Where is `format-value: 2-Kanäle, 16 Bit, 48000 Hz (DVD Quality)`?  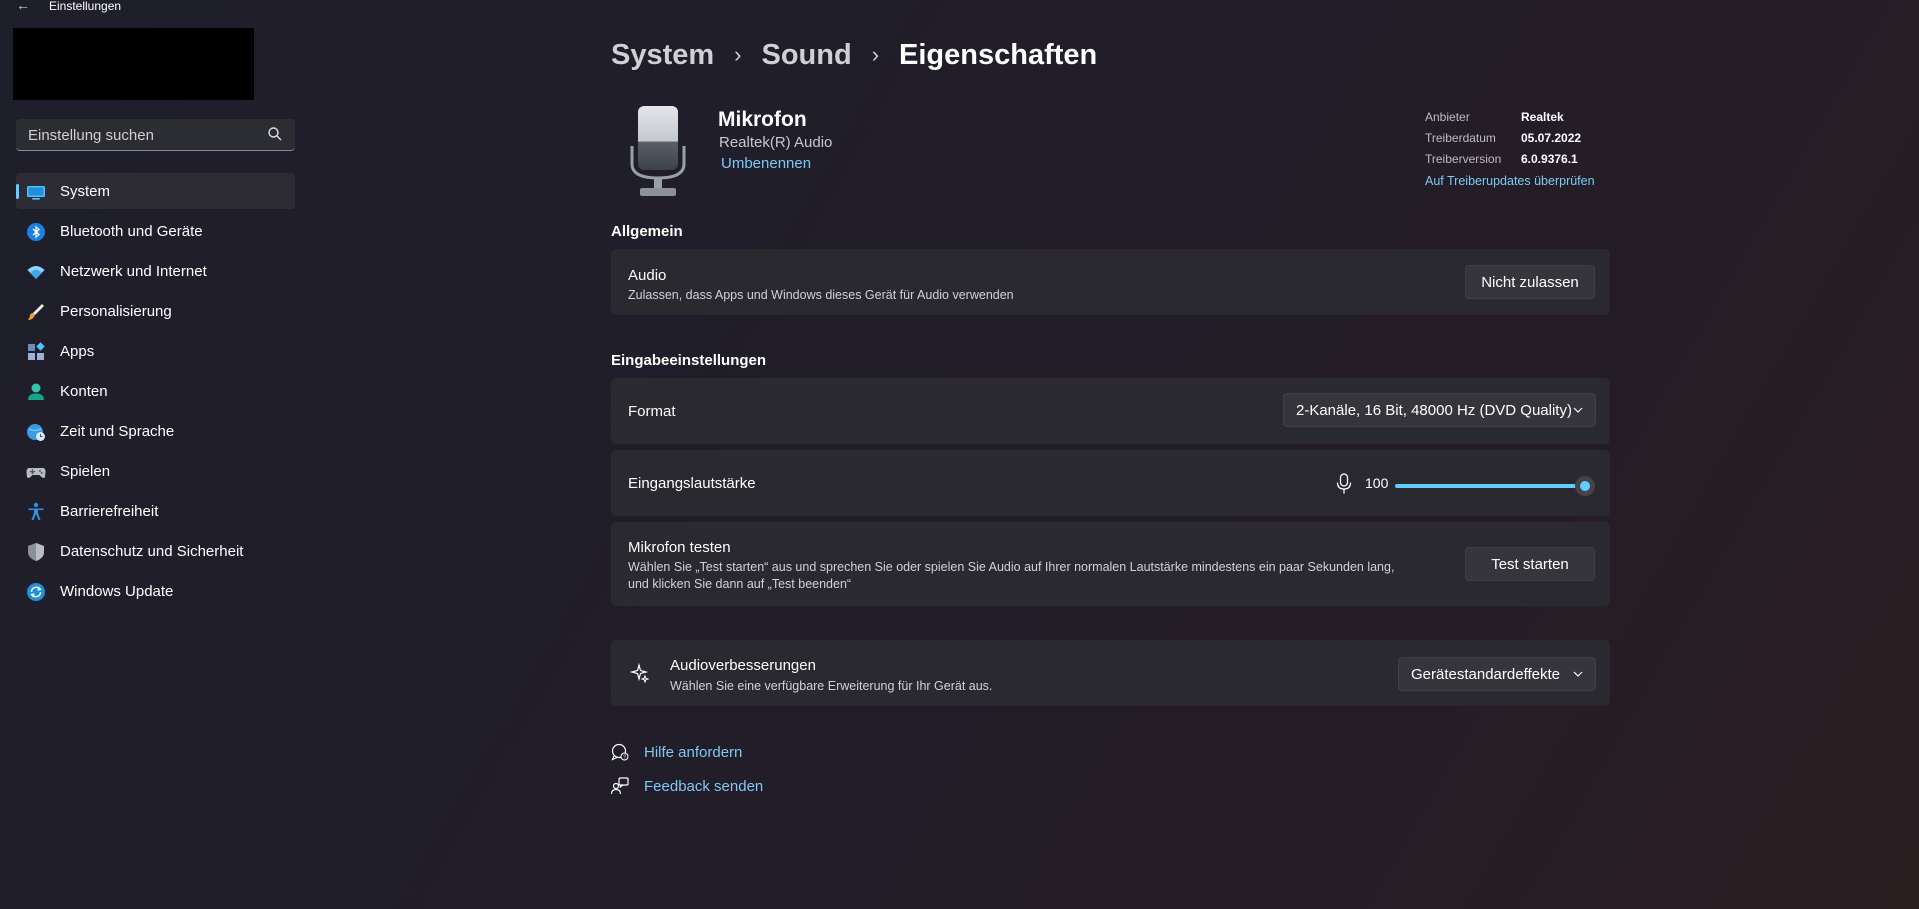 format-value: 2-Kanäle, 16 Bit, 48000 Hz (DVD Quality) is located at coordinates (1434, 410).